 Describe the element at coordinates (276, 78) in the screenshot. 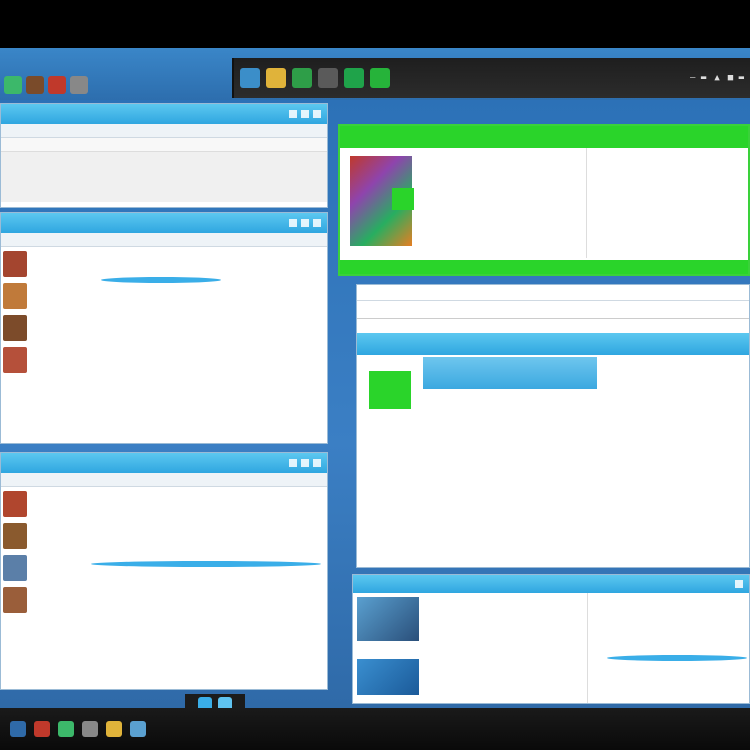

I see `folder-icon` at that location.